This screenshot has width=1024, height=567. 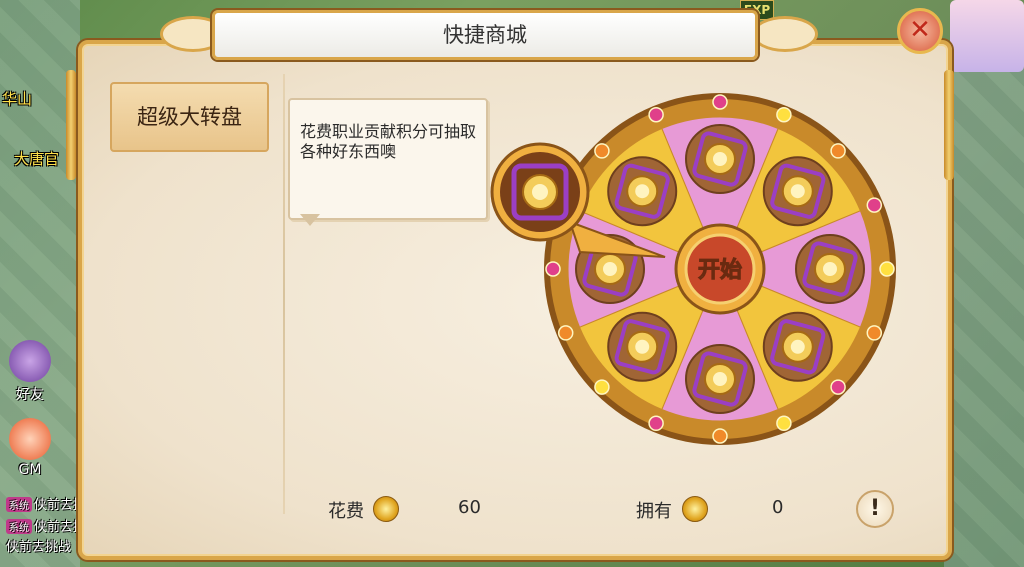 What do you see at coordinates (540, 192) in the screenshot?
I see `selected-prize-indicator` at bounding box center [540, 192].